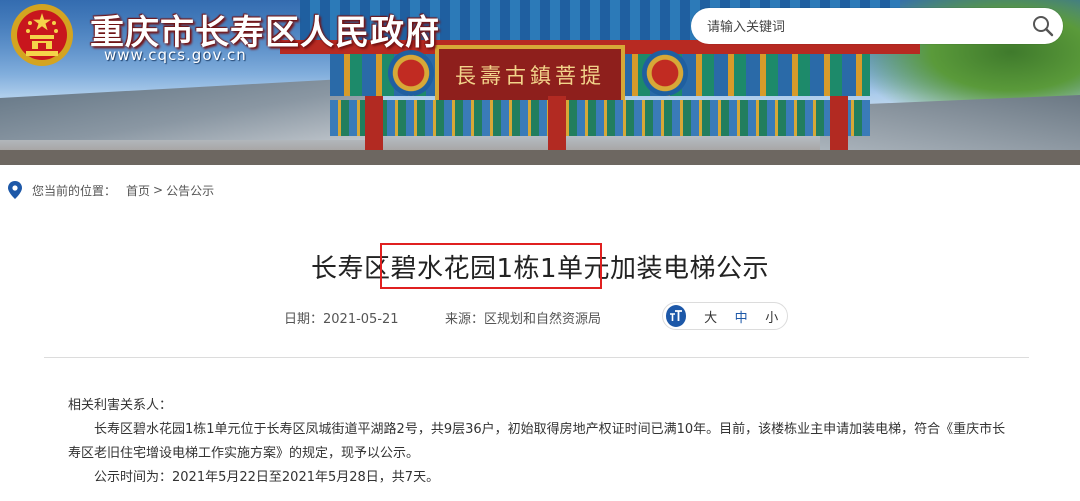 Image resolution: width=1080 pixels, height=501 pixels. I want to click on source-label: 来源：, so click(465, 319).